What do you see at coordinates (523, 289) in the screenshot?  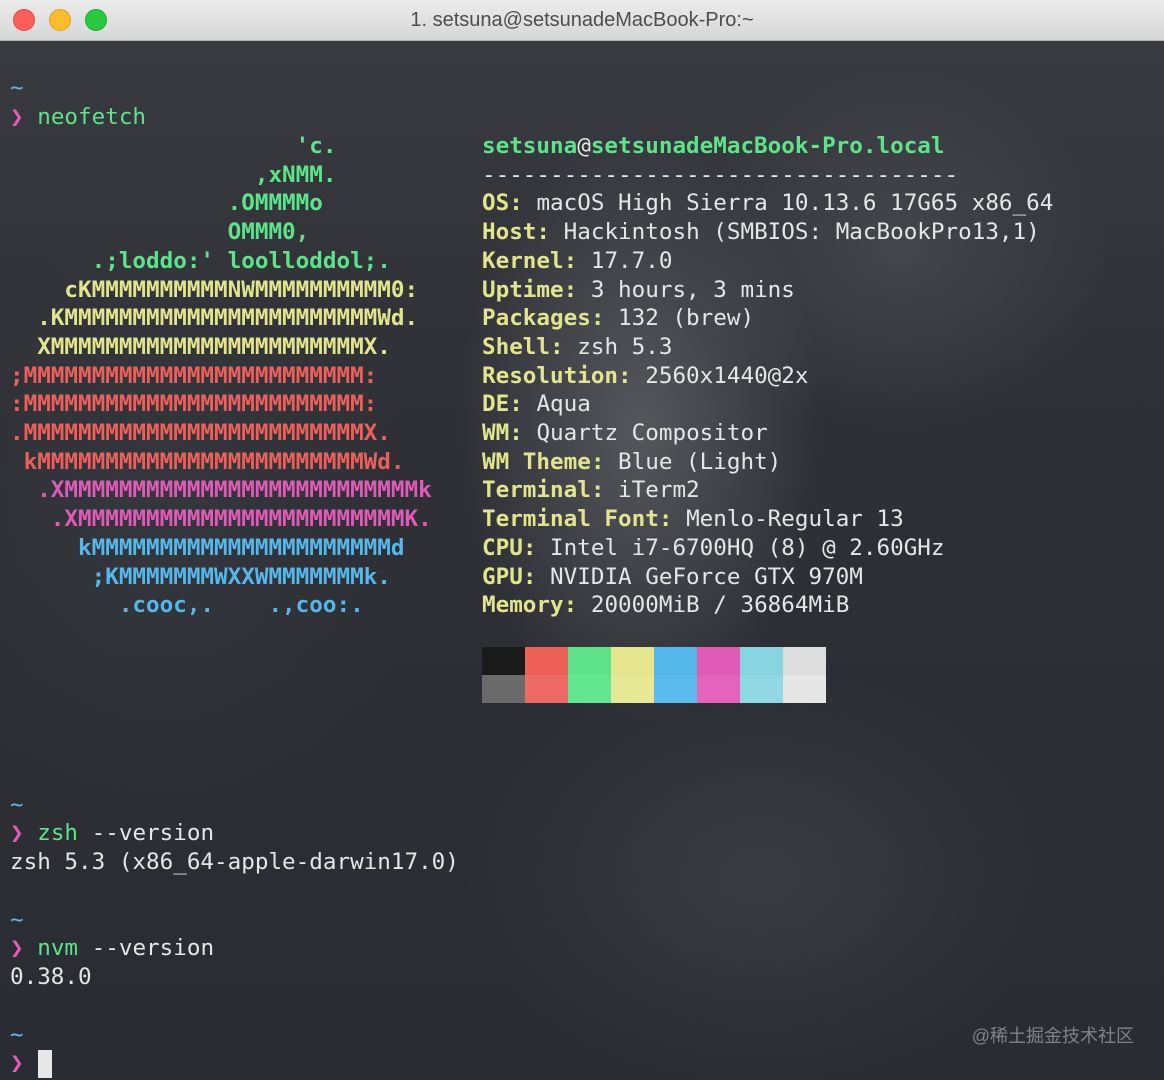 I see `info-key: Uptime` at bounding box center [523, 289].